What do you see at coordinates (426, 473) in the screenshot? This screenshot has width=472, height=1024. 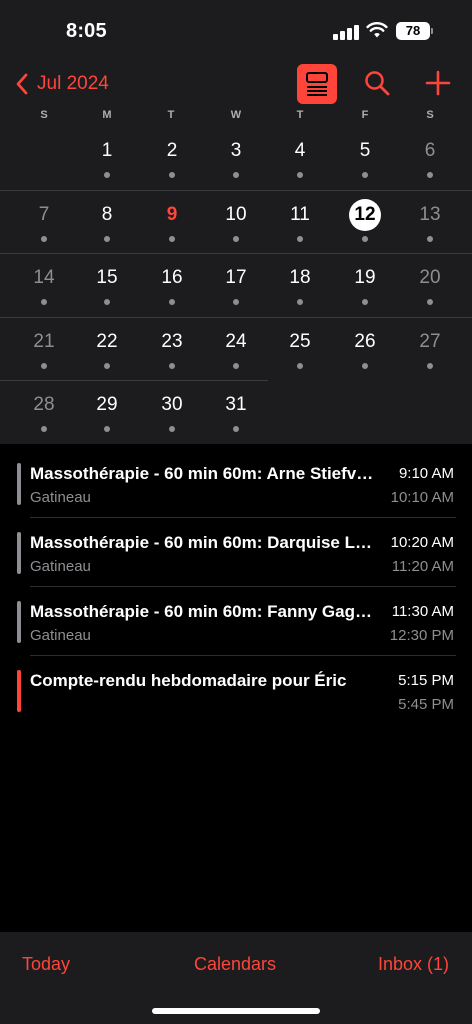 I see `event-start-time: 9:10 AM` at bounding box center [426, 473].